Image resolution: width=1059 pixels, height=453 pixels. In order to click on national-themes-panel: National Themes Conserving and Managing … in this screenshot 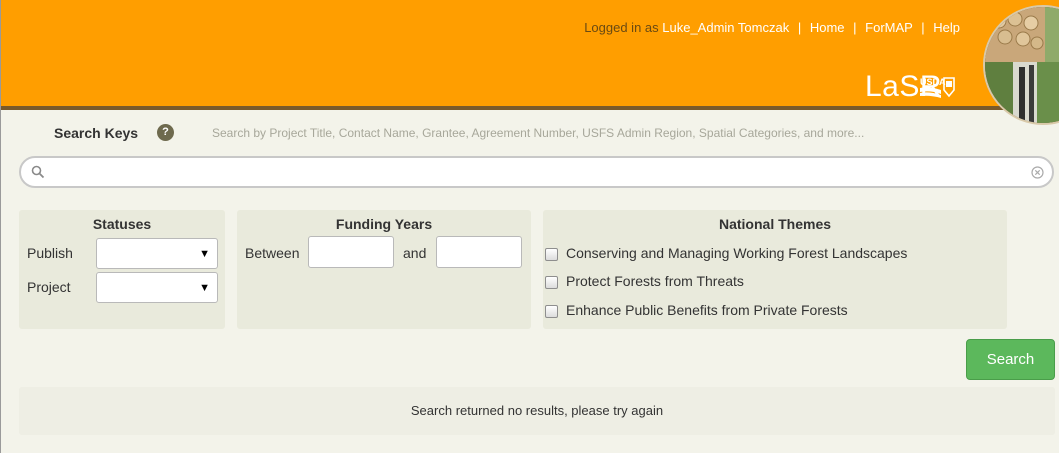, I will do `click(775, 269)`.